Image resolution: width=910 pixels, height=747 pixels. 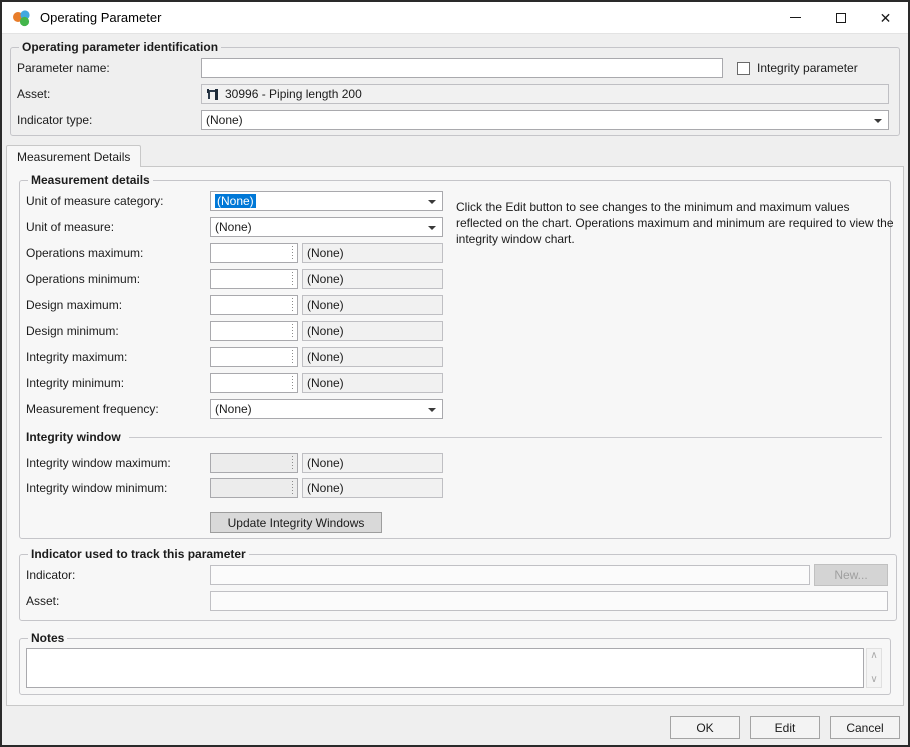 What do you see at coordinates (70, 227) in the screenshot?
I see `unit-label: Unit of measure:` at bounding box center [70, 227].